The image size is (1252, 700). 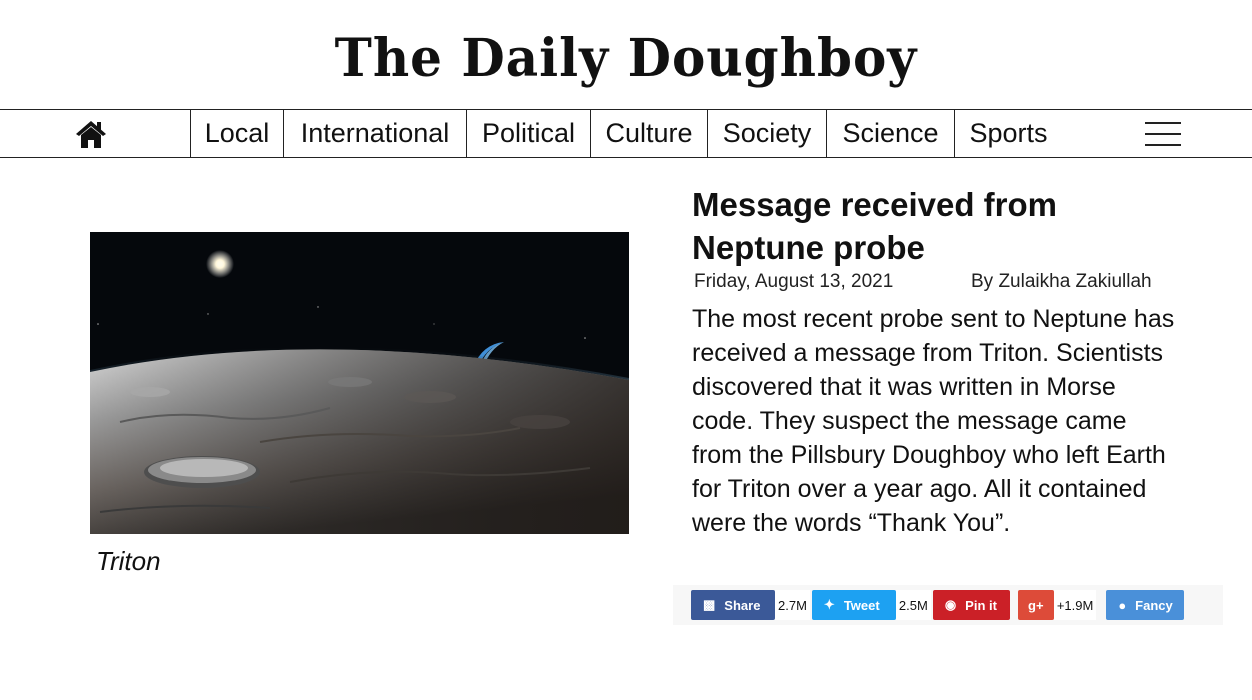 What do you see at coordinates (709, 604) in the screenshot?
I see `facebook-icon: ▩` at bounding box center [709, 604].